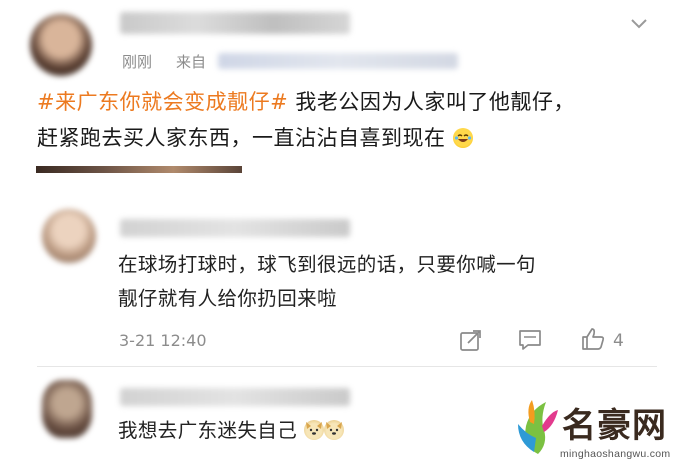  I want to click on post-source-name: ███████, so click(338, 61).